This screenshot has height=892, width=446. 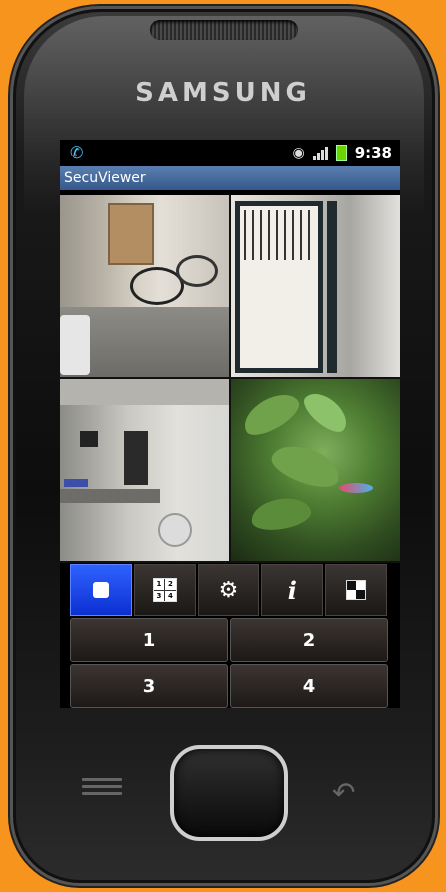 What do you see at coordinates (229, 793) in the screenshot?
I see `home-button` at bounding box center [229, 793].